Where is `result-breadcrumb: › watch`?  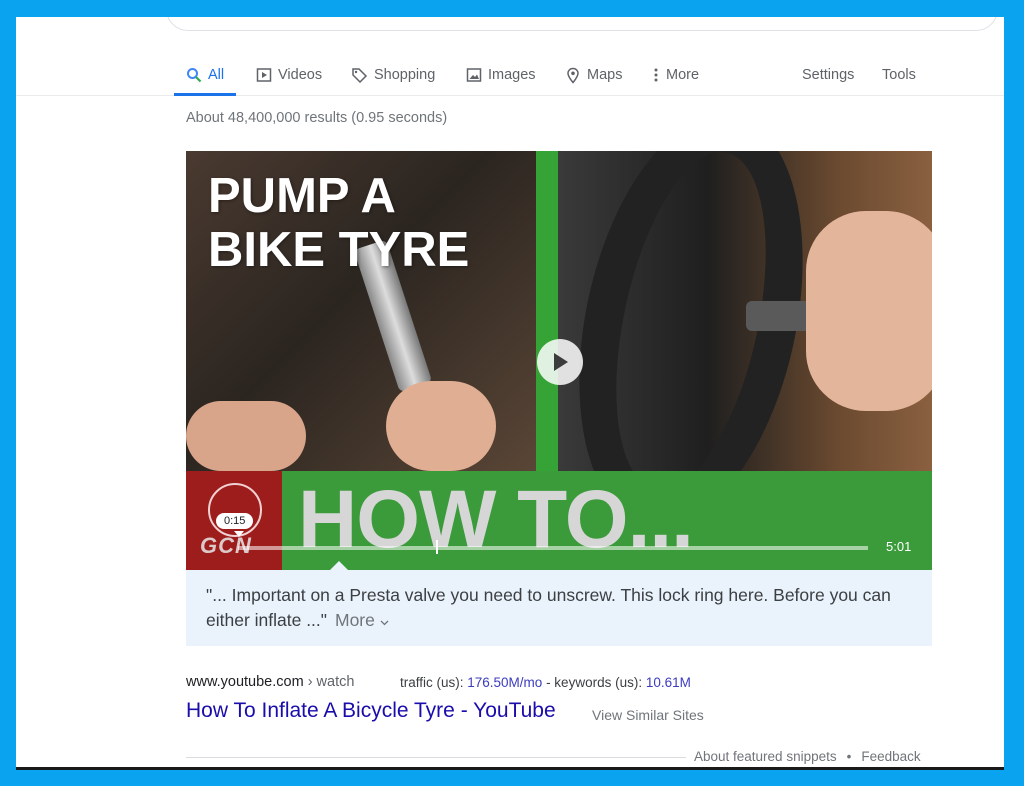 result-breadcrumb: › watch is located at coordinates (329, 682).